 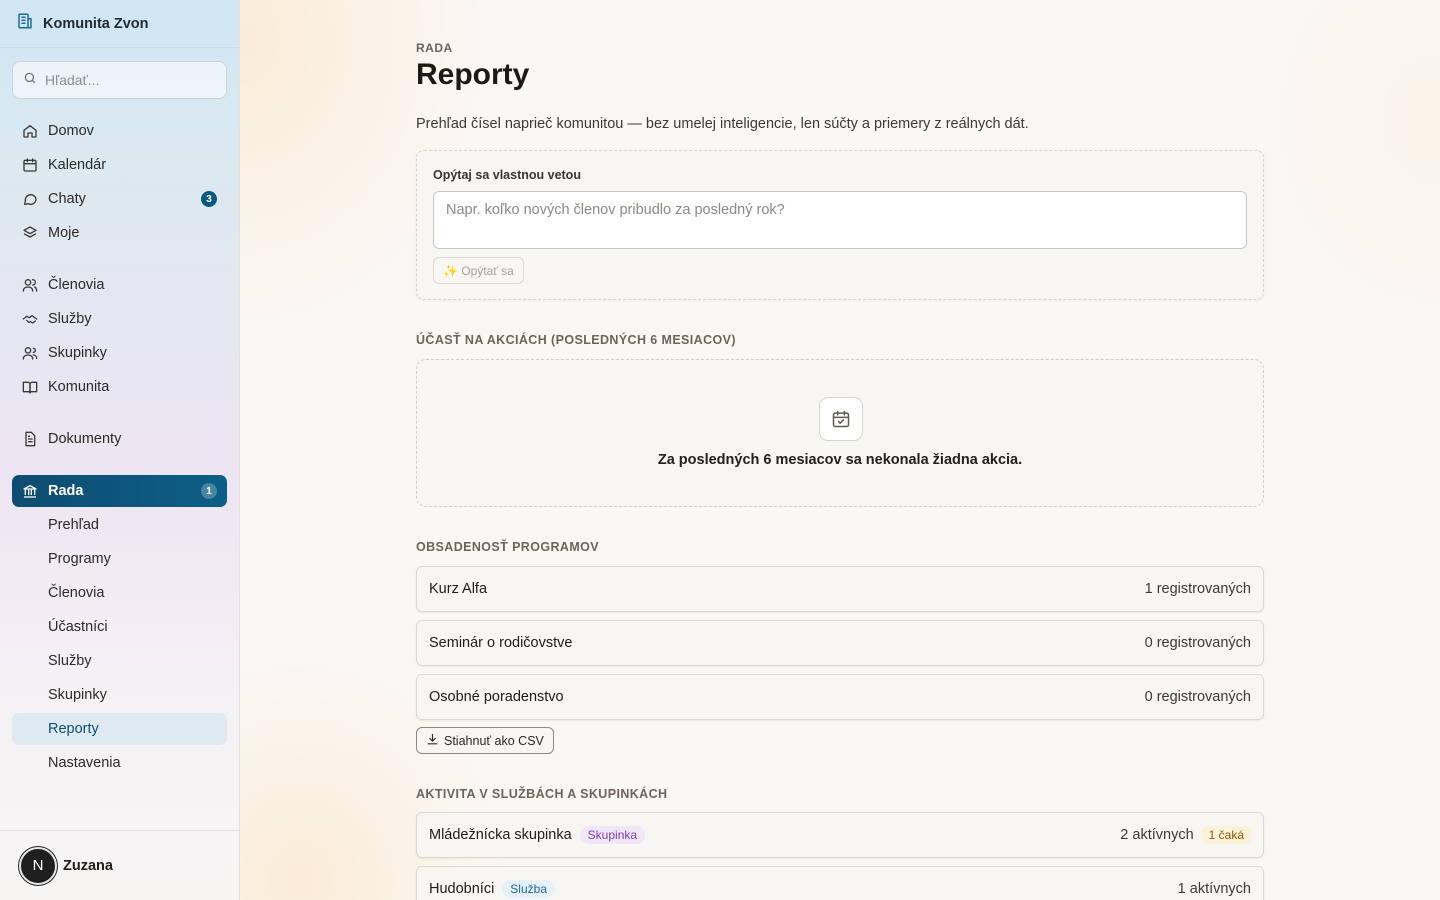 I want to click on users-icon, so click(x=30, y=285).